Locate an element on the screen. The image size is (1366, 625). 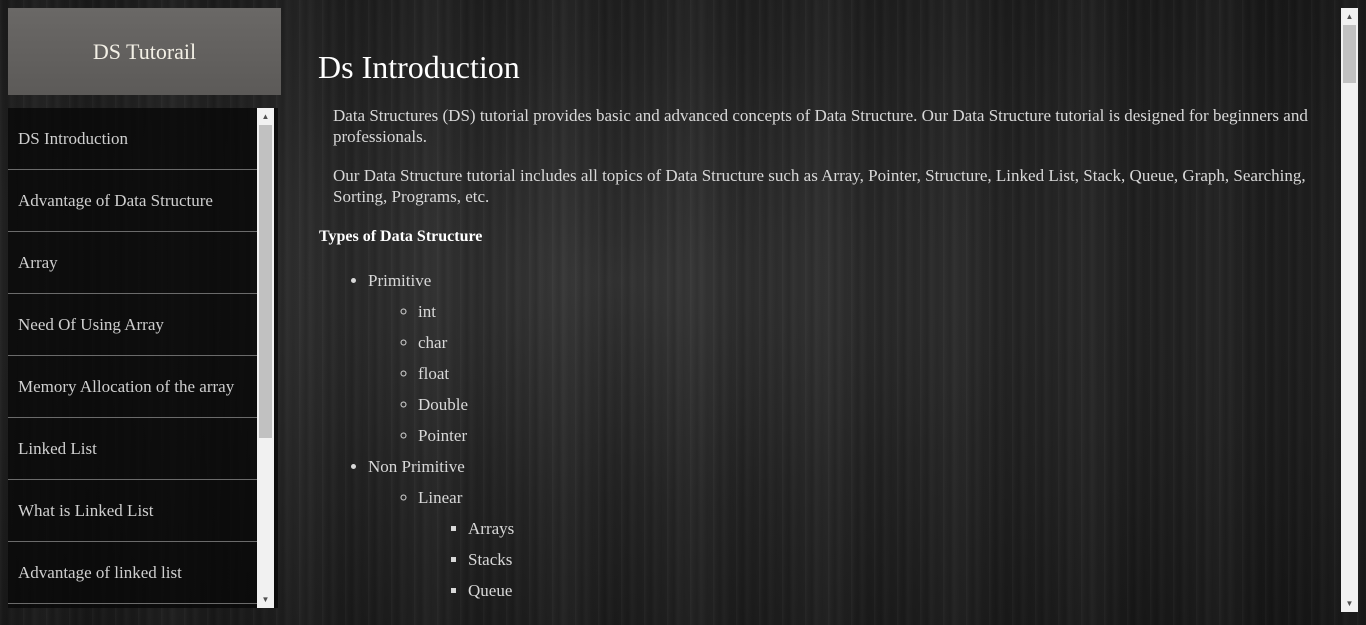
page-title: Ds Introduction is located at coordinates (419, 67).